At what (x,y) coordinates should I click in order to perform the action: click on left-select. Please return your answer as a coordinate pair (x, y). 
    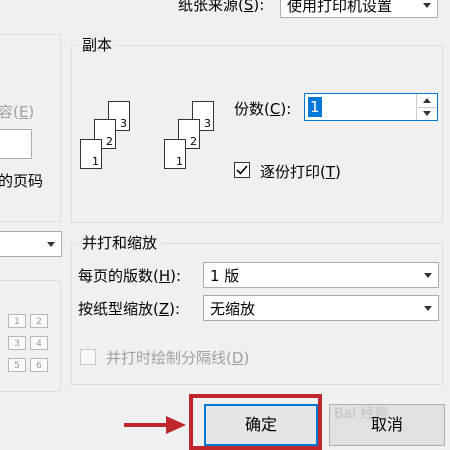
    Looking at the image, I should click on (31, 244).